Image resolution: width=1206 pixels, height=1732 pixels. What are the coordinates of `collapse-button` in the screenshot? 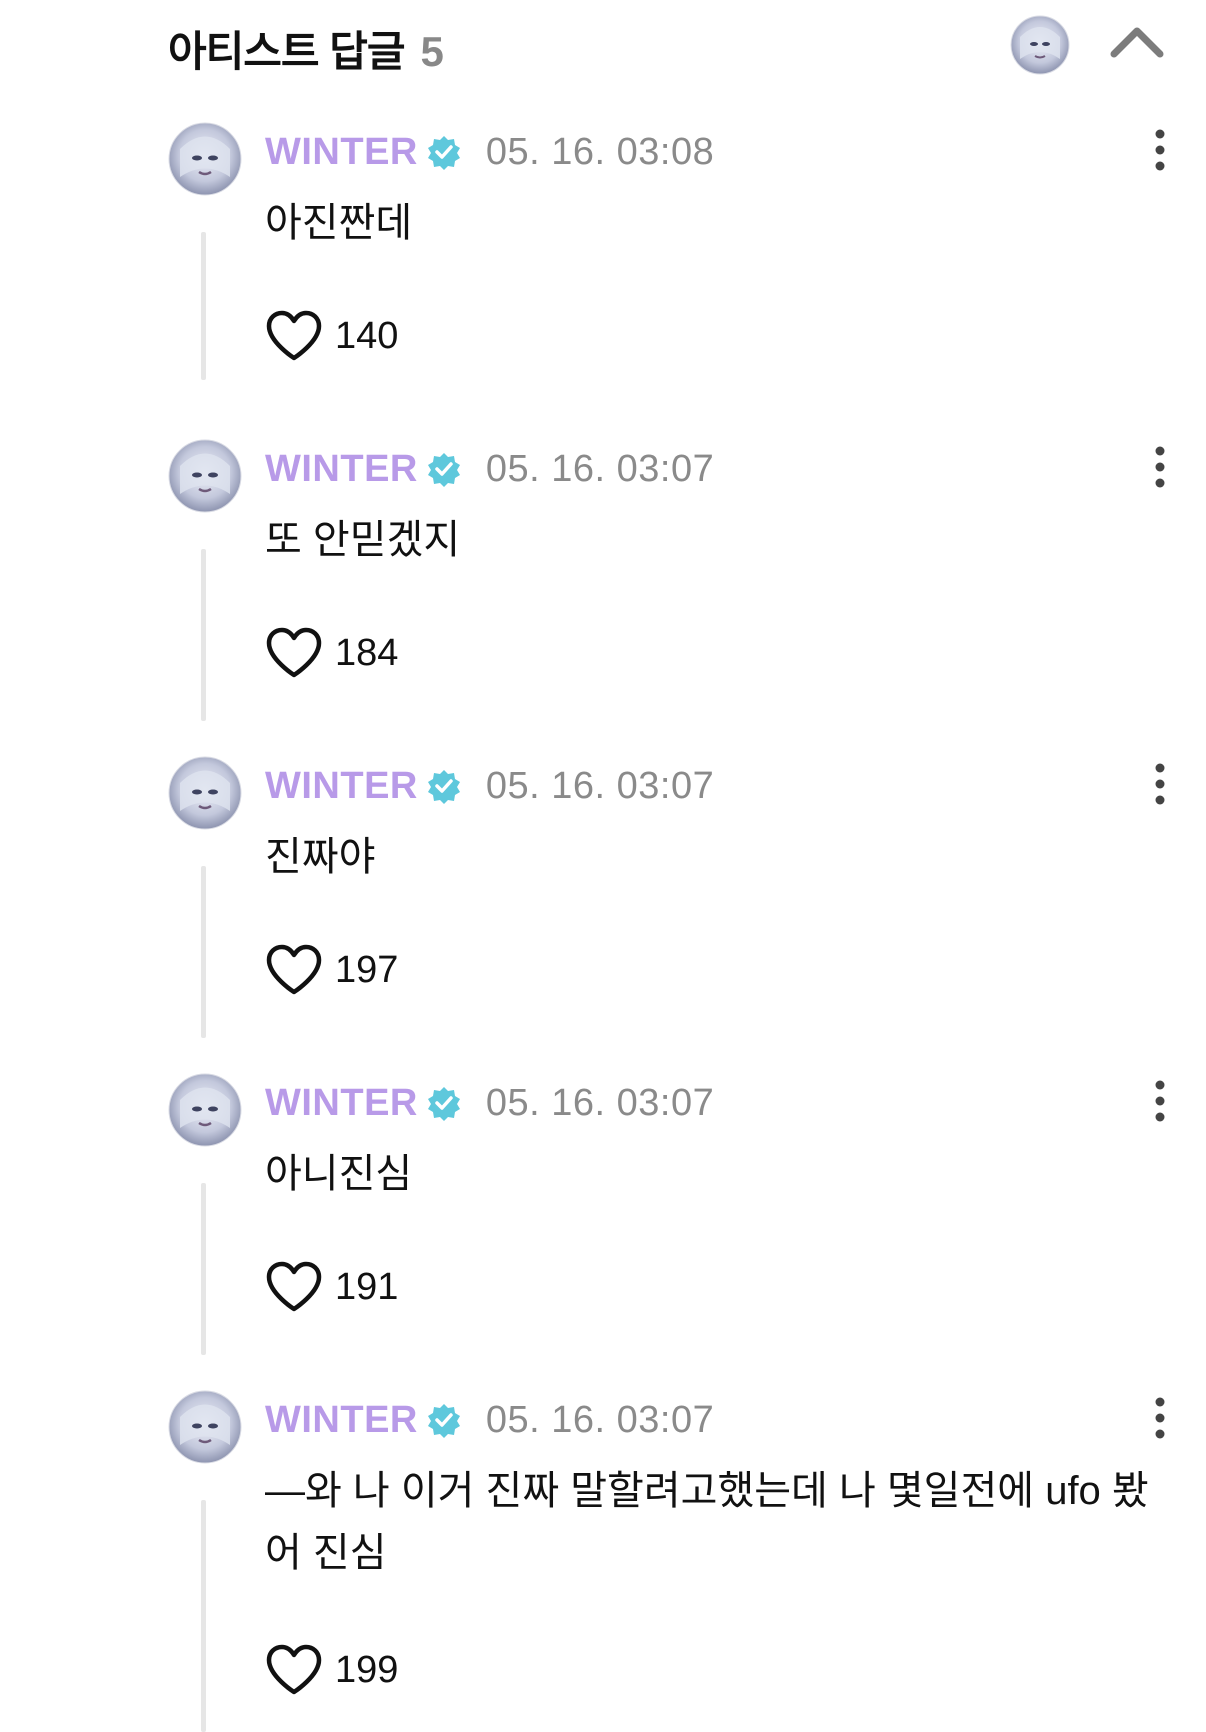 It's located at (1137, 44).